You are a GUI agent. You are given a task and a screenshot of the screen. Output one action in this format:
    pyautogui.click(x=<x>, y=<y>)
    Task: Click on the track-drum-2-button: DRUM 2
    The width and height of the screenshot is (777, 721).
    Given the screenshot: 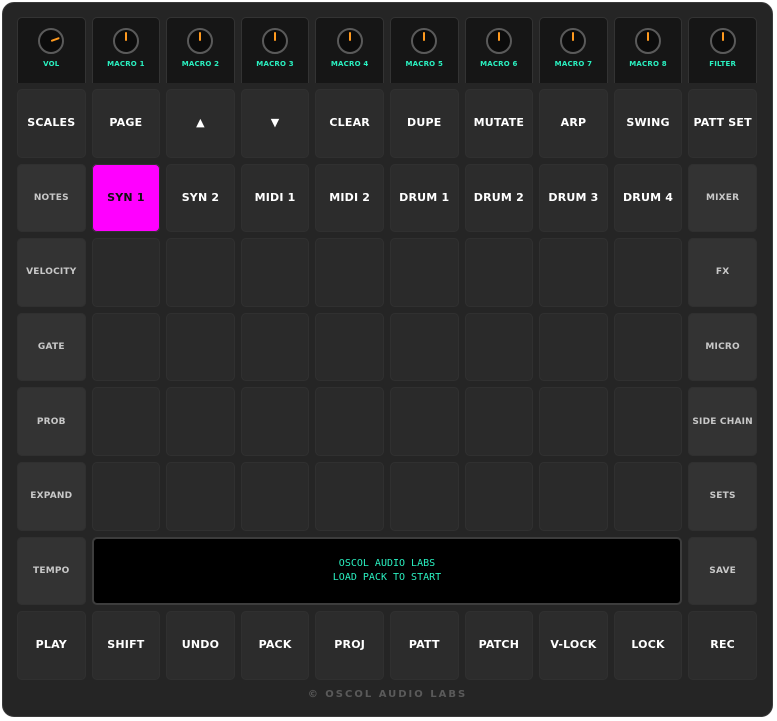 What is the action you would take?
    pyautogui.click(x=499, y=198)
    